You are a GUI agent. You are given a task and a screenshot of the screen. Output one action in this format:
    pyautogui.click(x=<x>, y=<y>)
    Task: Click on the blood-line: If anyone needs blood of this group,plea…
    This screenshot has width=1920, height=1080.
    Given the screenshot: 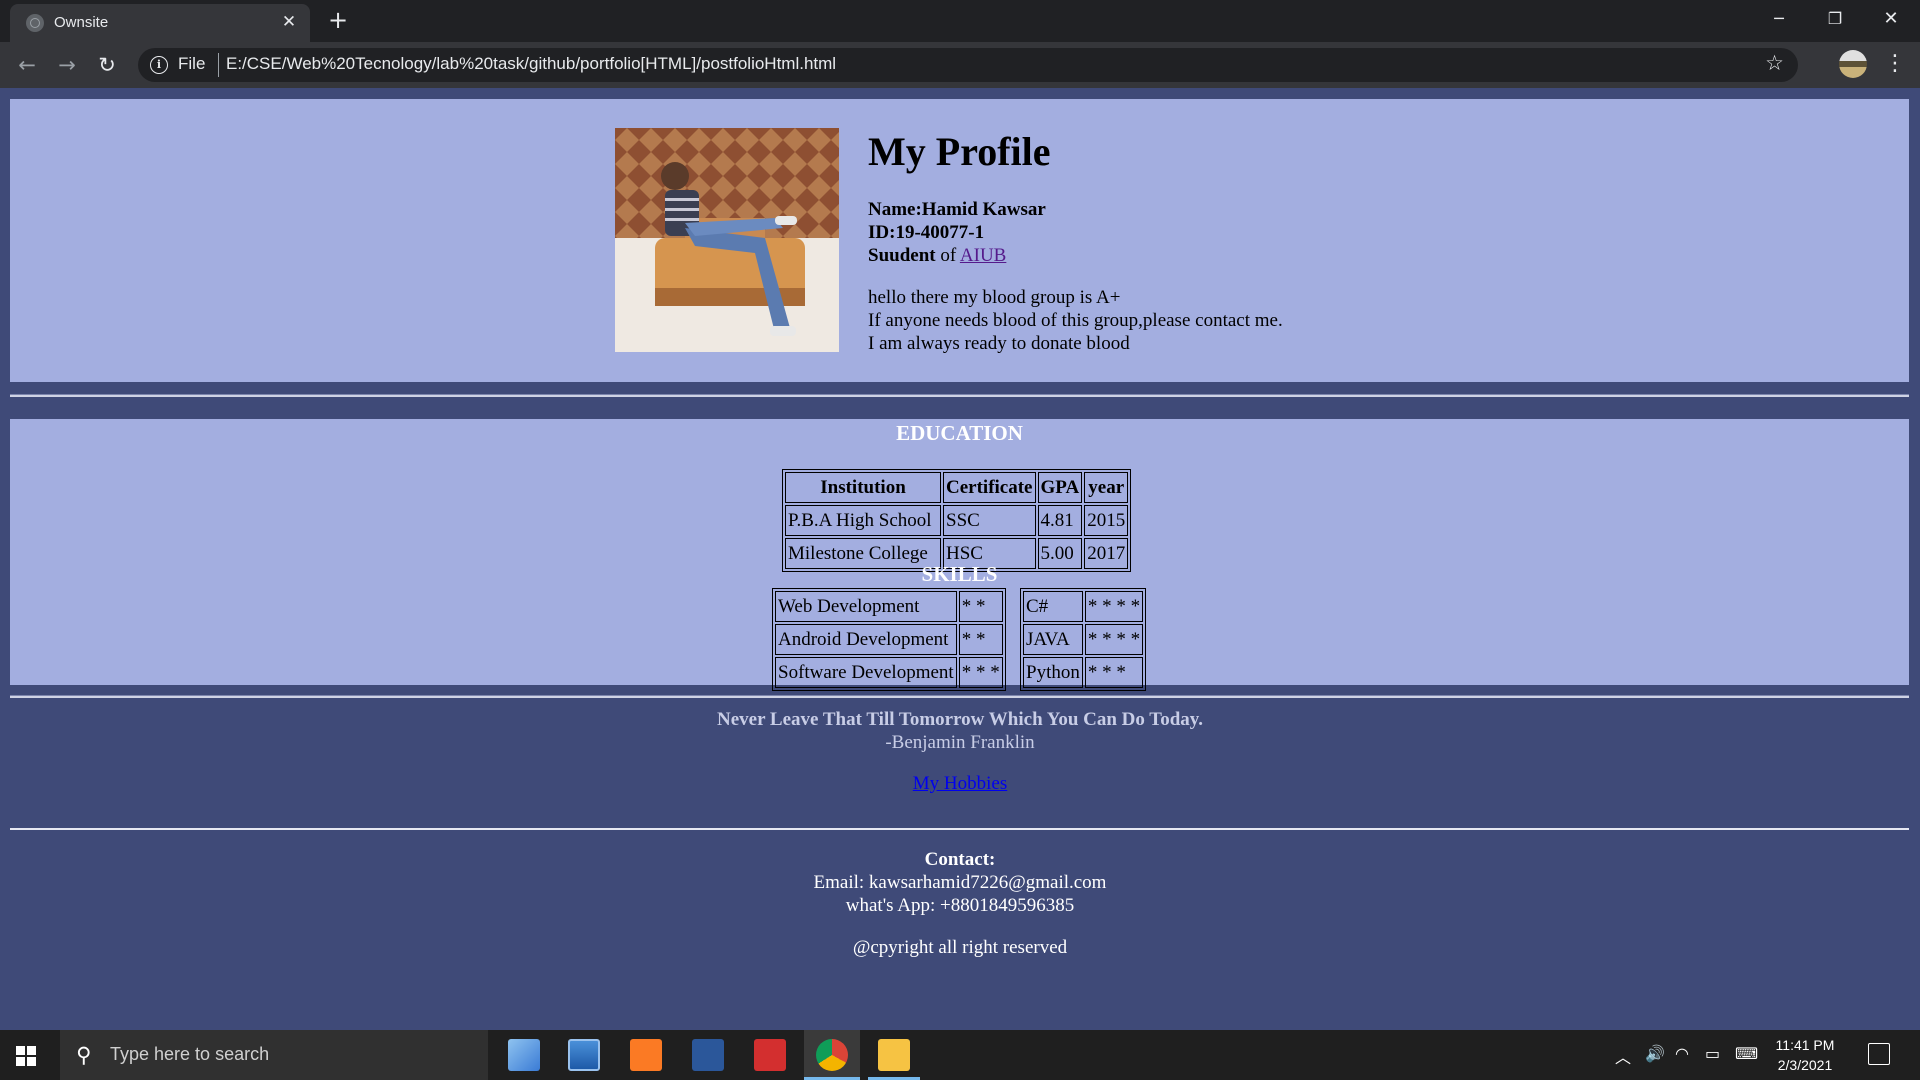 What is the action you would take?
    pyautogui.click(x=1075, y=320)
    